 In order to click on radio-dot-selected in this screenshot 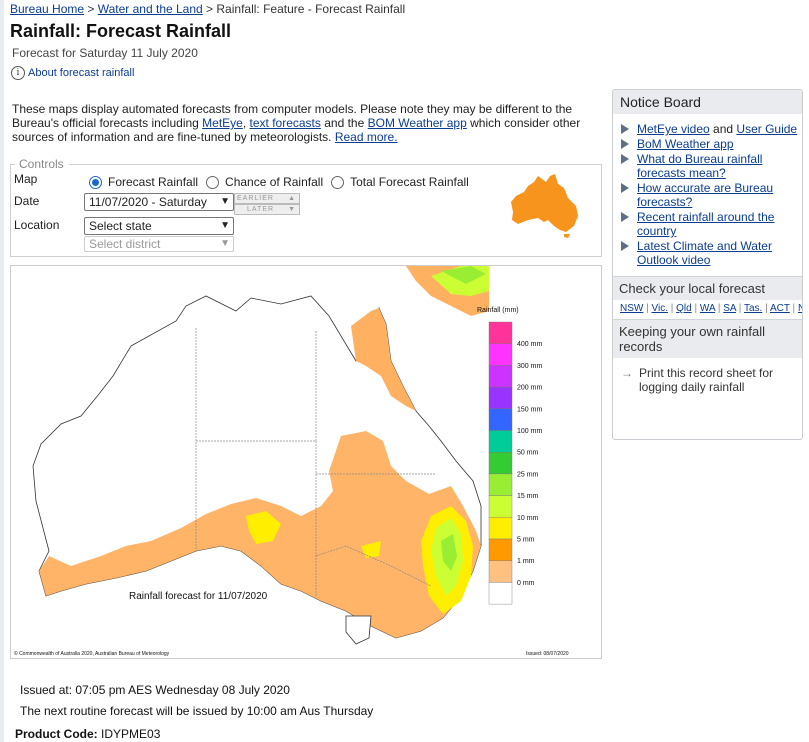, I will do `click(95, 182)`.